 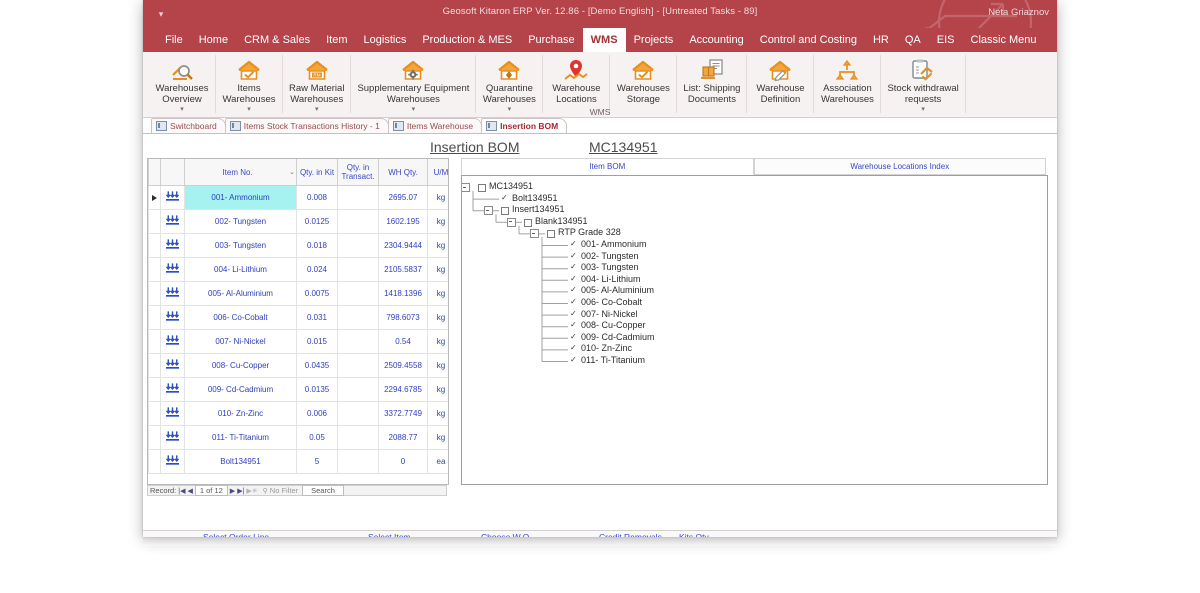 What do you see at coordinates (265, 491) in the screenshot?
I see `filter-icon: ⚲` at bounding box center [265, 491].